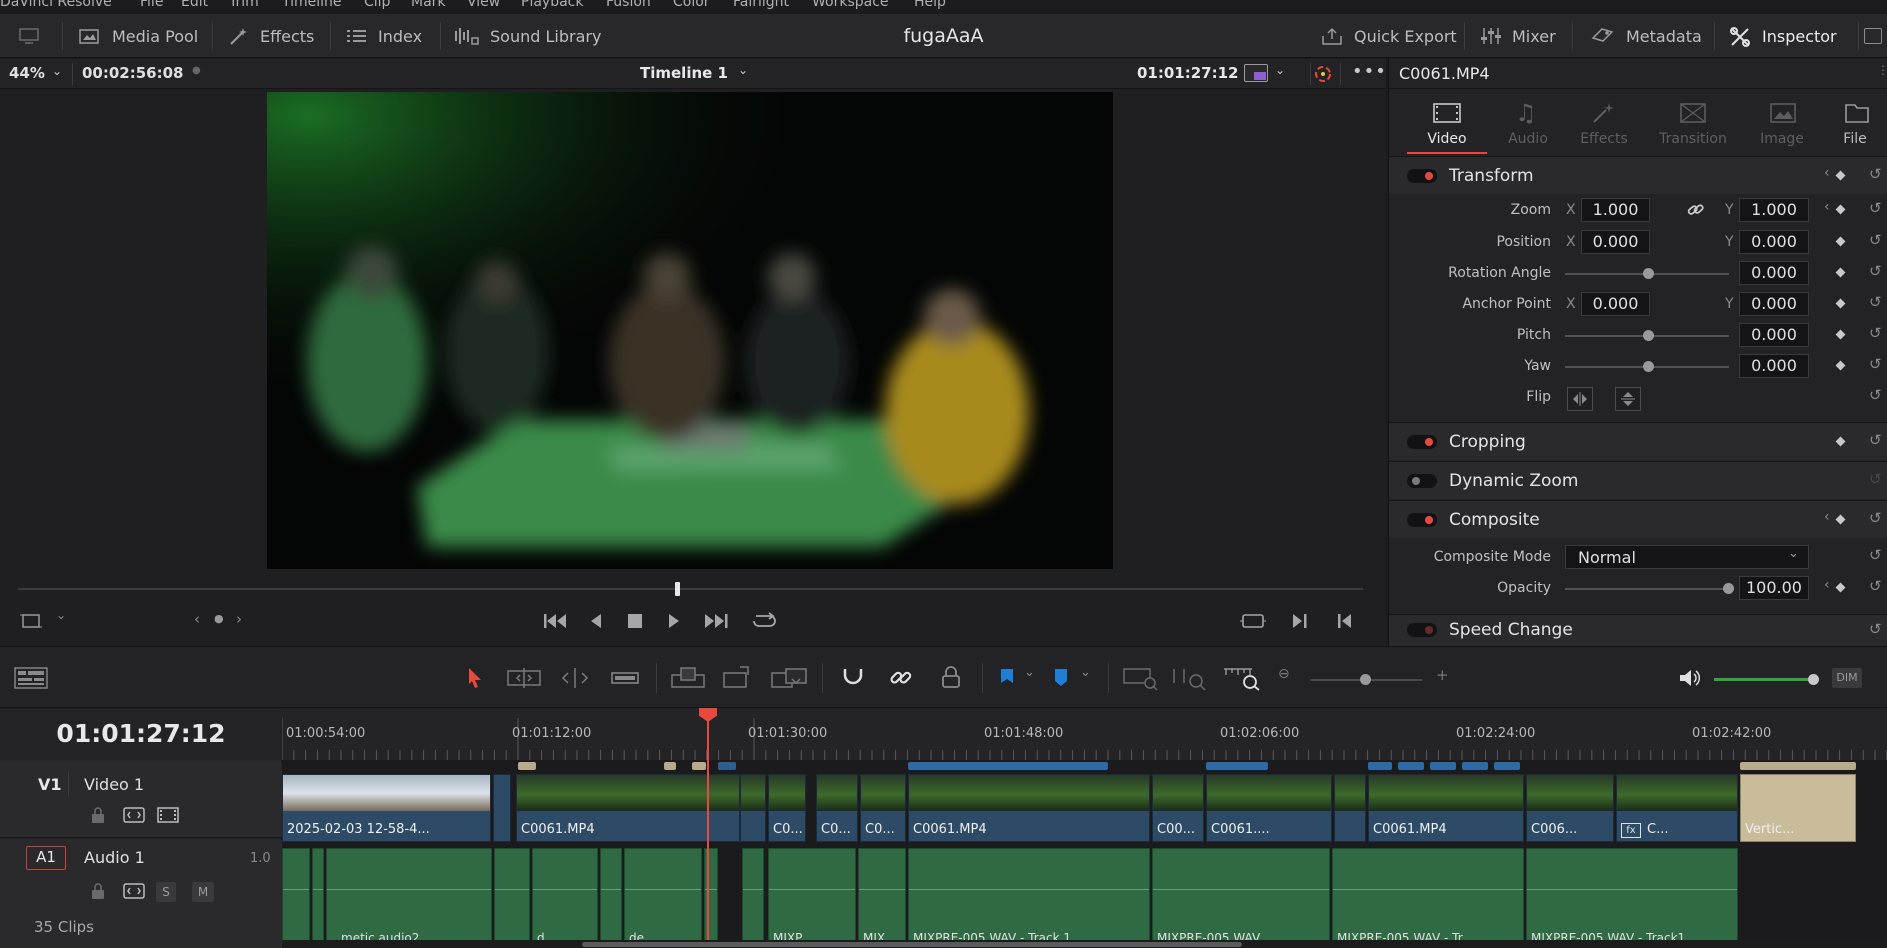  What do you see at coordinates (552, 5) in the screenshot?
I see `menu-playback: Playback` at bounding box center [552, 5].